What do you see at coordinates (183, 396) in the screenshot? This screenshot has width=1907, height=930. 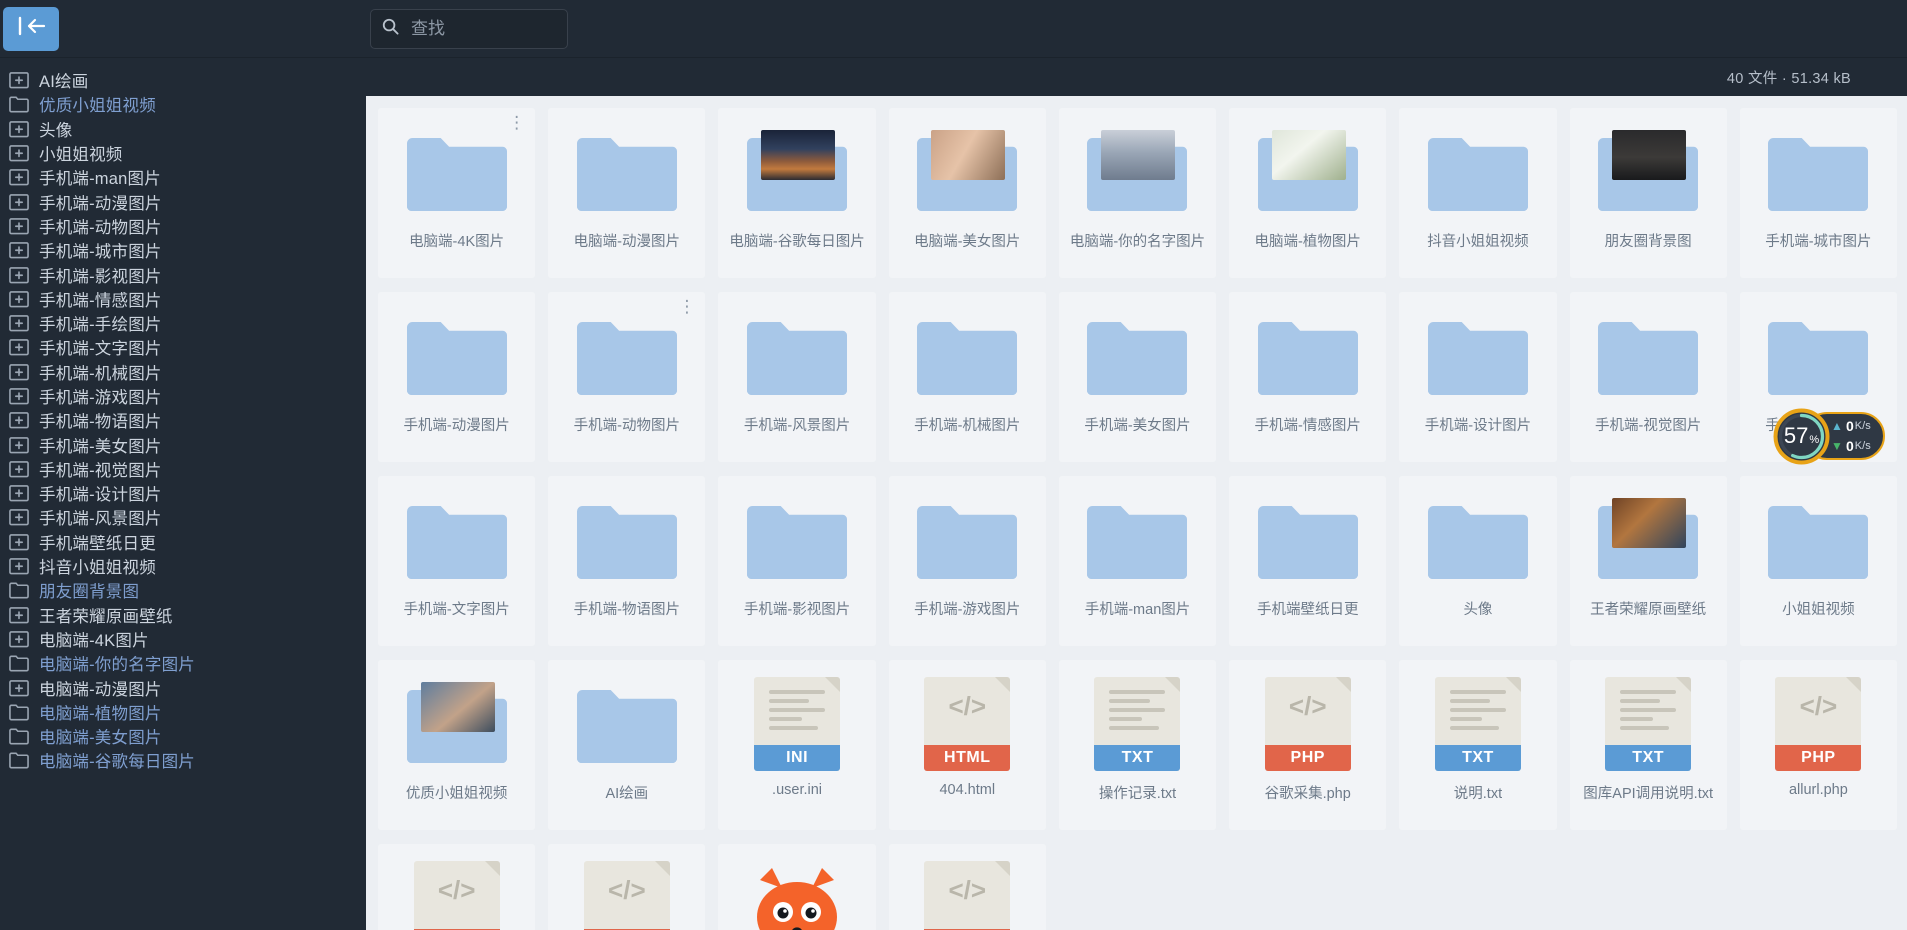 I see `sidebar-item: 手机端-游戏图片` at bounding box center [183, 396].